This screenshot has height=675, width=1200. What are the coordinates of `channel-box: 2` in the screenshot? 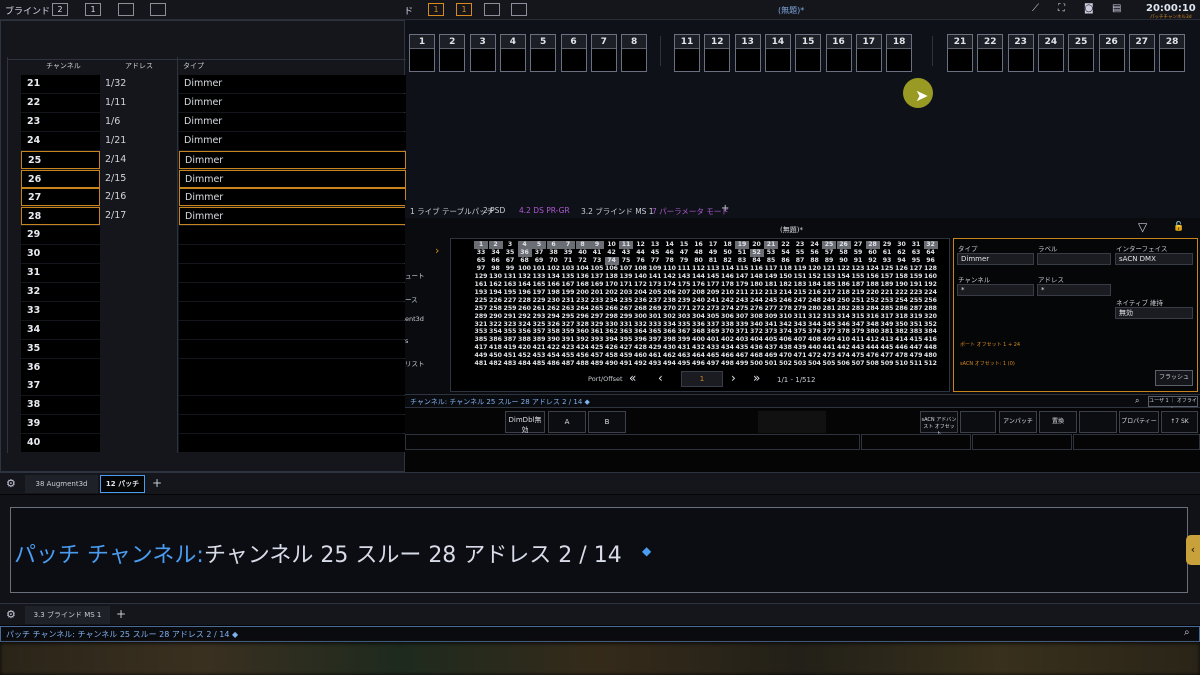 It's located at (452, 53).